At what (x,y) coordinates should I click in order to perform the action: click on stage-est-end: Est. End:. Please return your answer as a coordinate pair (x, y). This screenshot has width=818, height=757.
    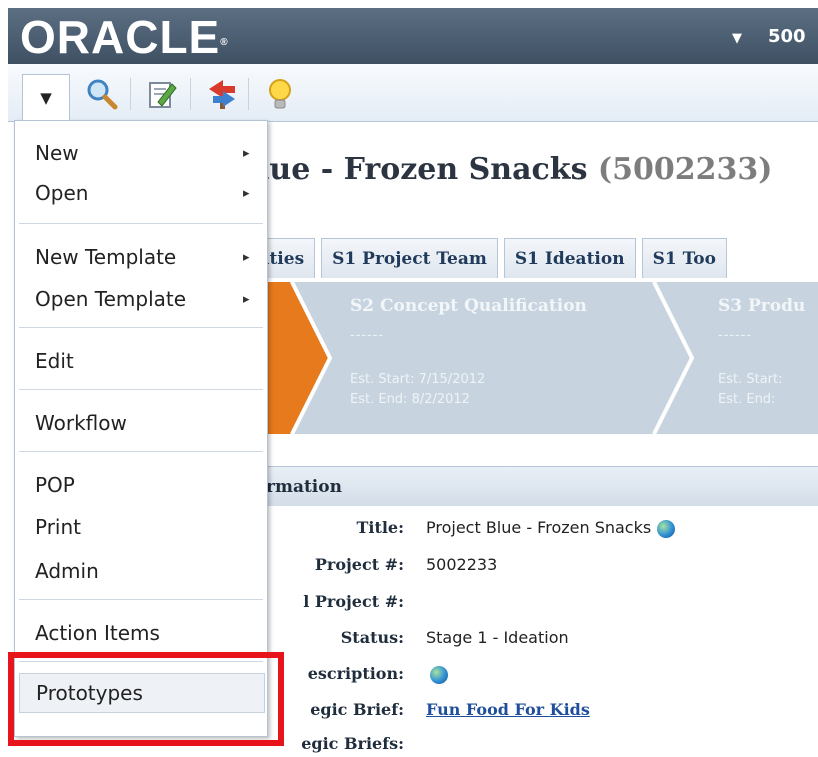
    Looking at the image, I should click on (747, 399).